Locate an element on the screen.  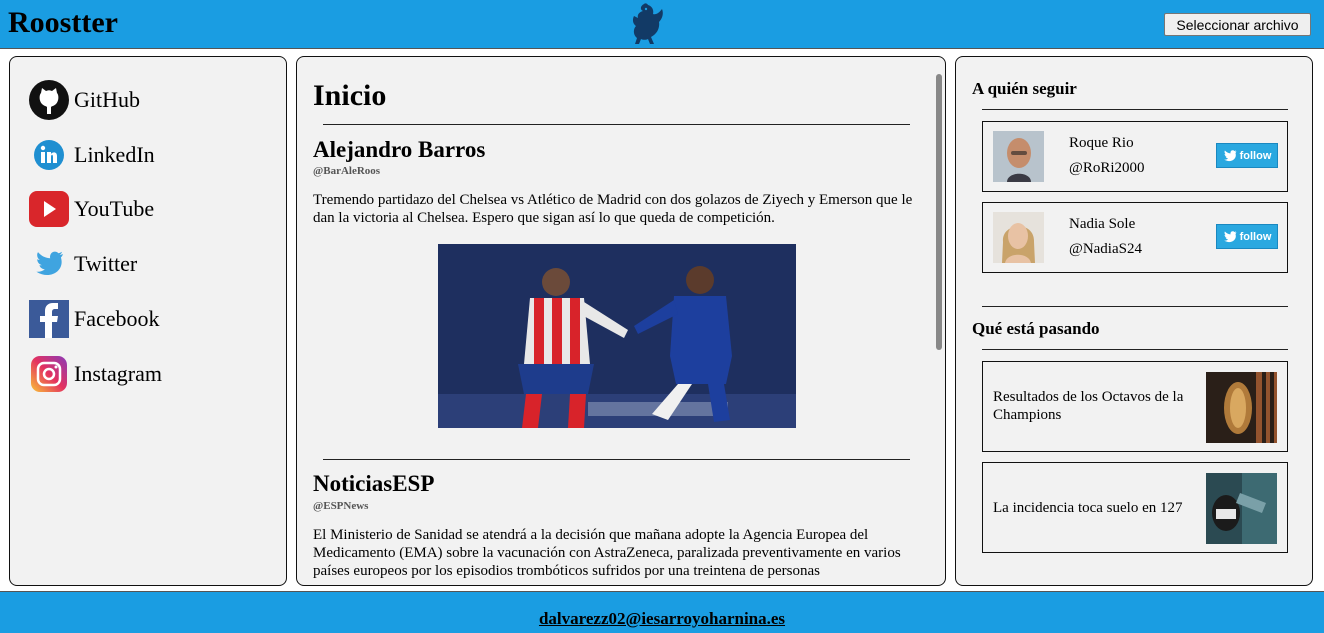
sidebar-link-github: GitHub is located at coordinates (84, 100).